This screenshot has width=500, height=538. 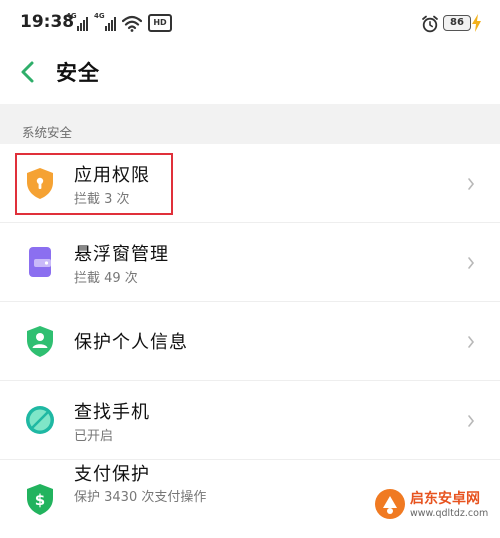 What do you see at coordinates (40, 183) in the screenshot?
I see `shield-lock-icon` at bounding box center [40, 183].